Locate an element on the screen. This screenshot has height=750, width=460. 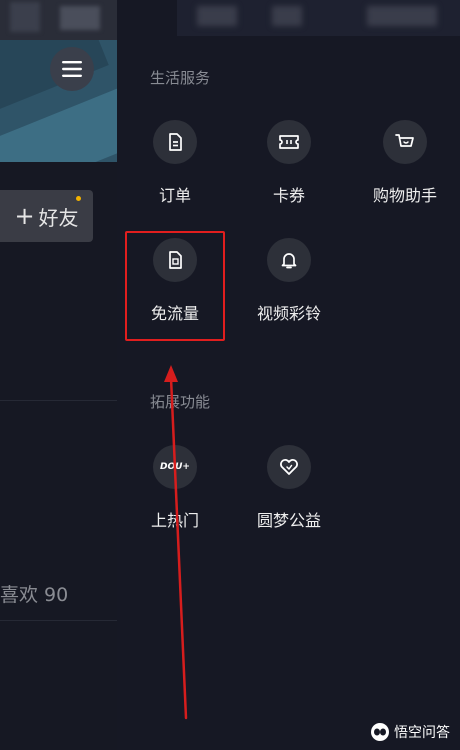
watermark: 悟空问答 is located at coordinates (410, 732).